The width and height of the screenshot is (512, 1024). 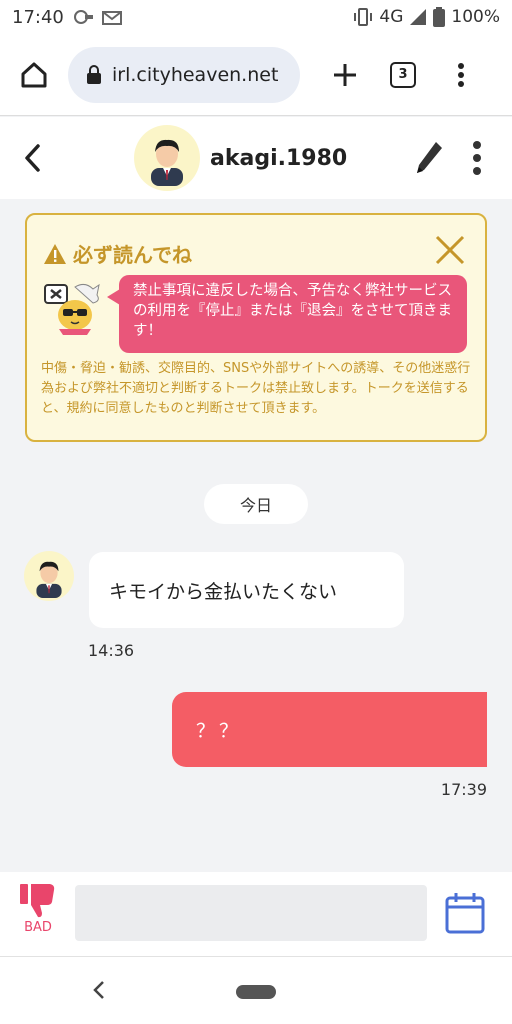 I want to click on mascot-icon, so click(x=72, y=309).